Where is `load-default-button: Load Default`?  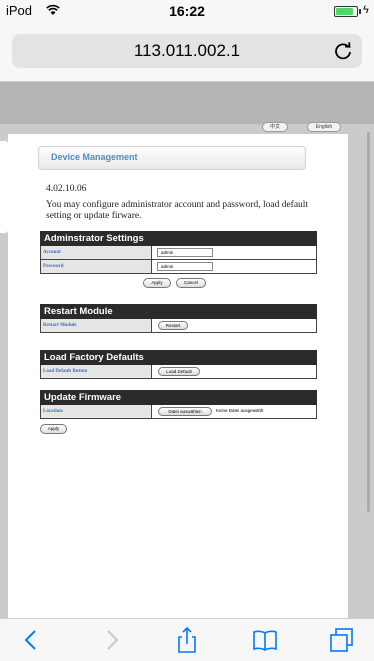 load-default-button: Load Default is located at coordinates (179, 371).